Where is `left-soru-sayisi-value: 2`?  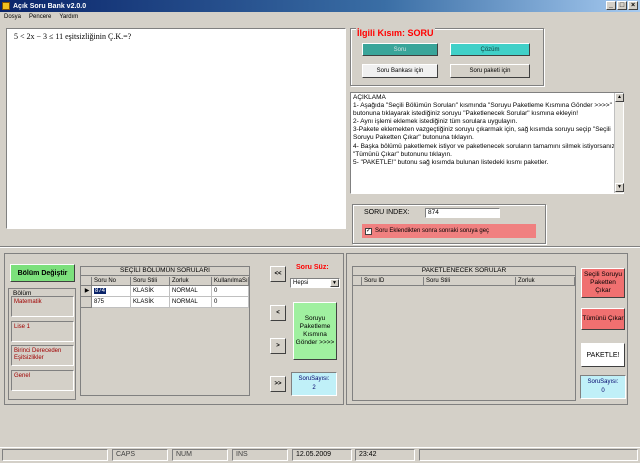 left-soru-sayisi-value: 2 is located at coordinates (314, 388).